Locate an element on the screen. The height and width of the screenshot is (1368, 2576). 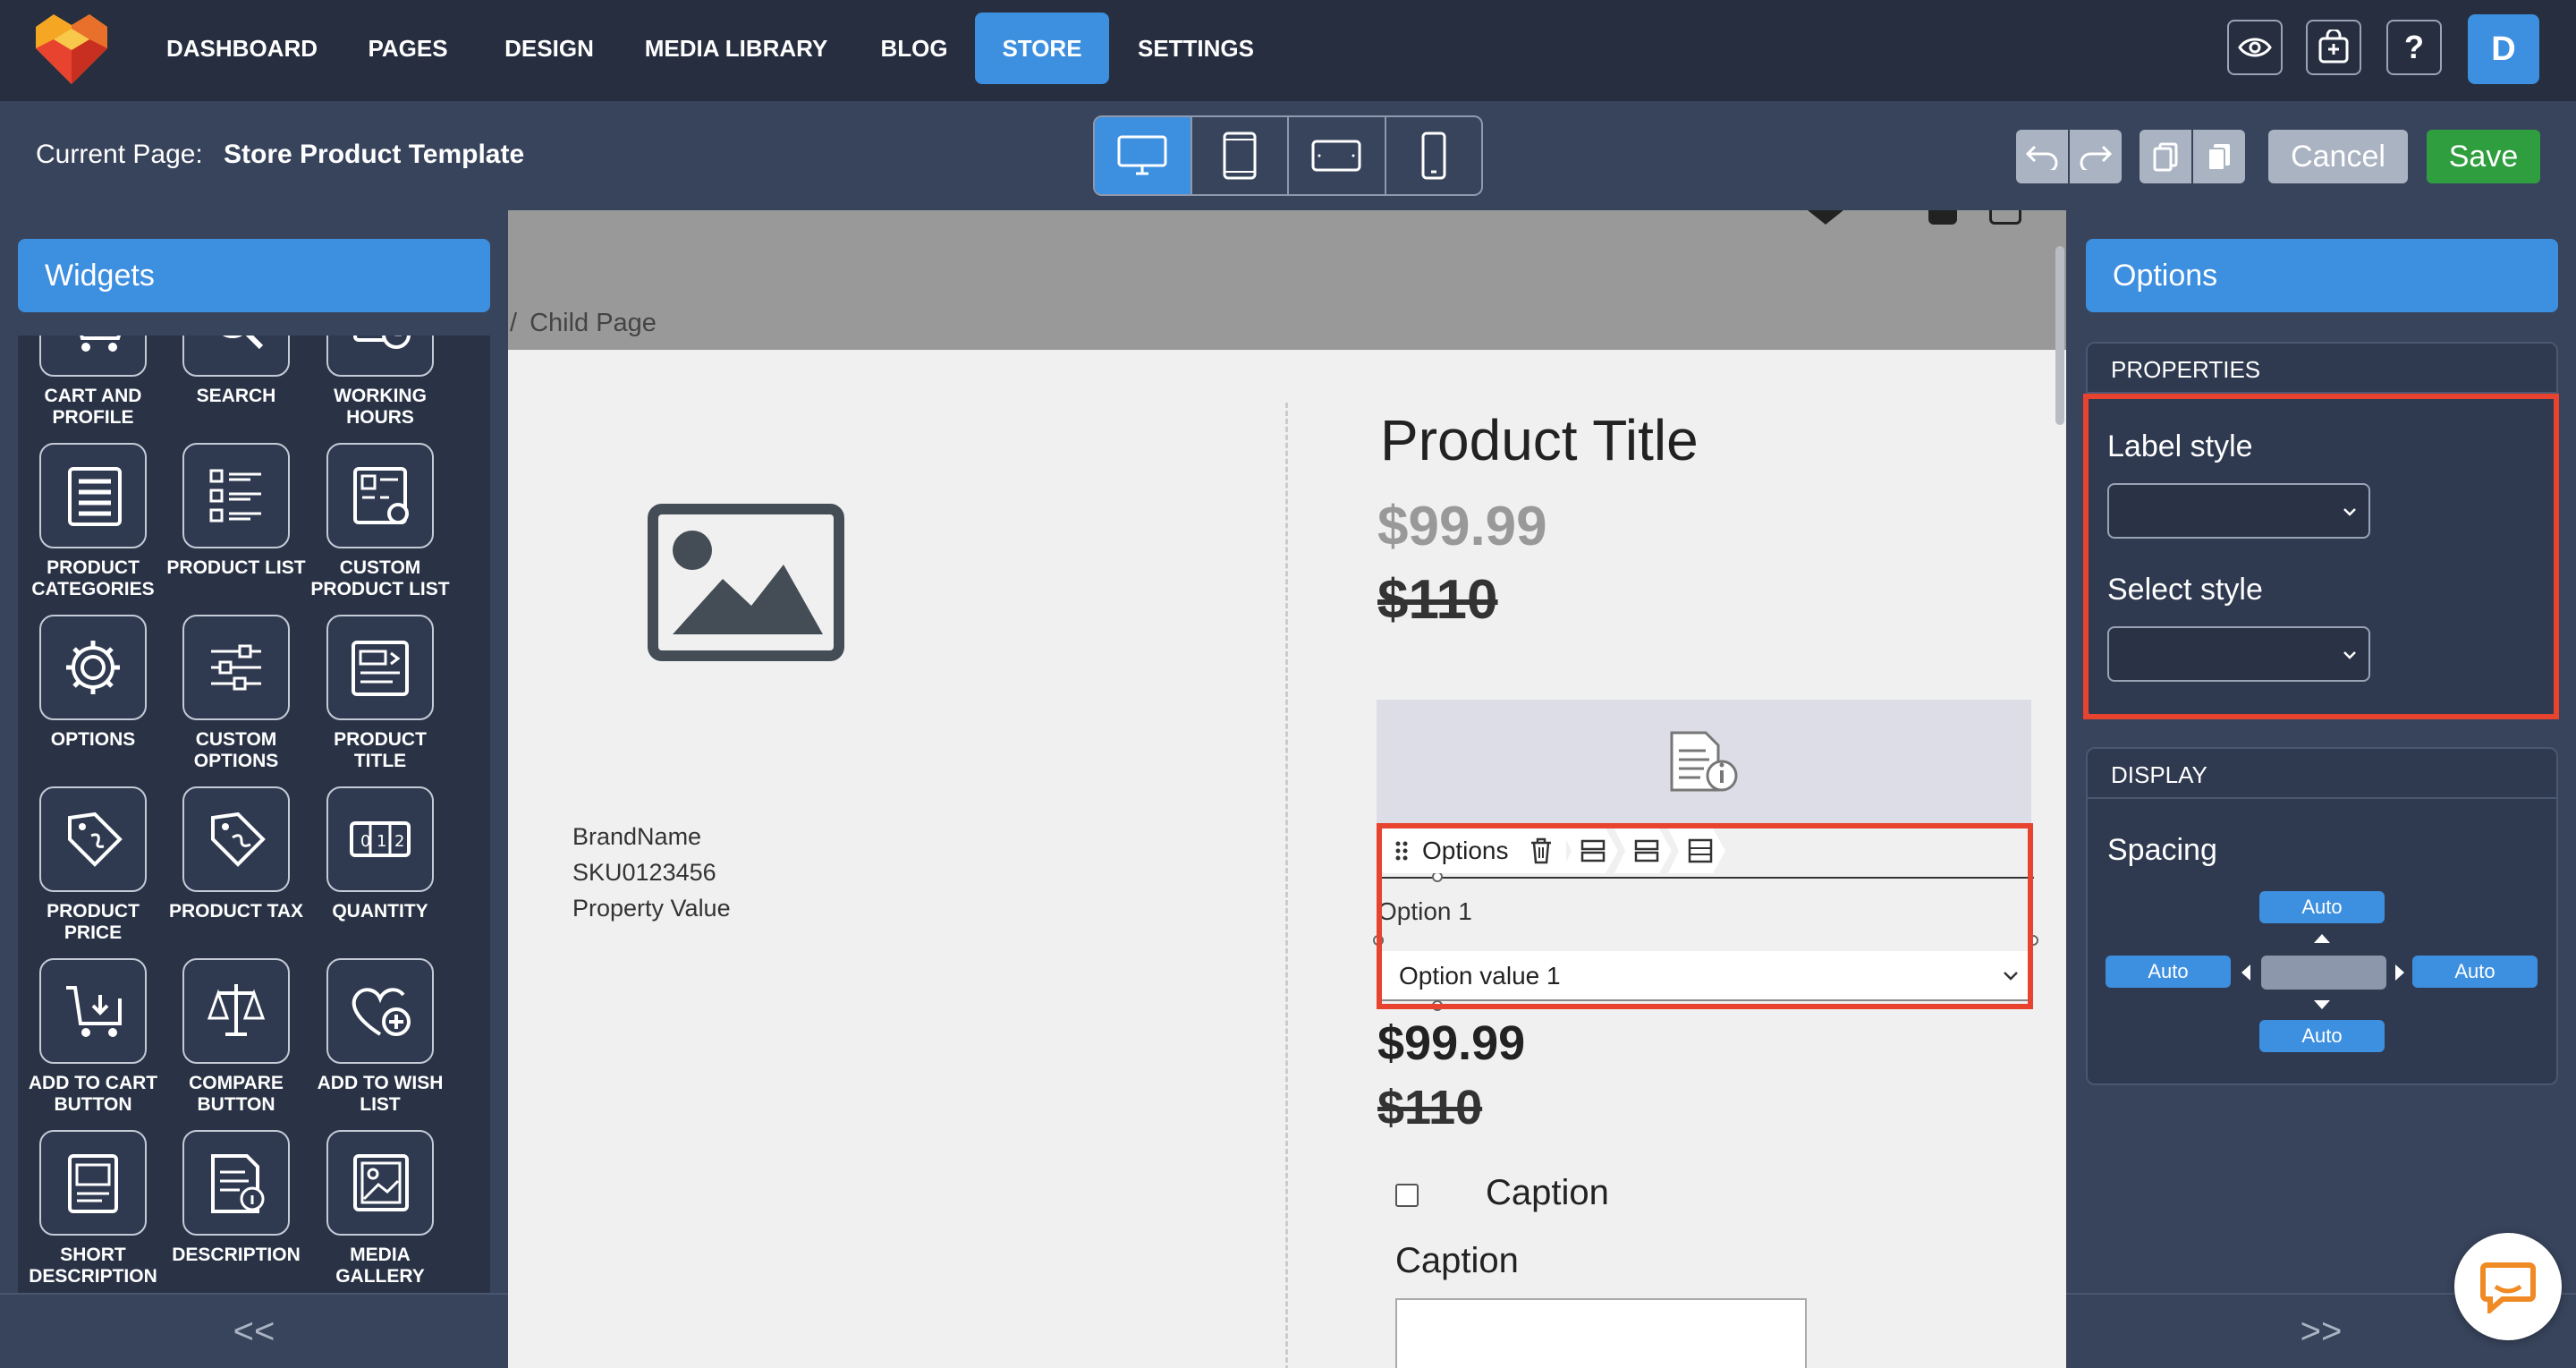
redo-button is located at coordinates (2096, 156).